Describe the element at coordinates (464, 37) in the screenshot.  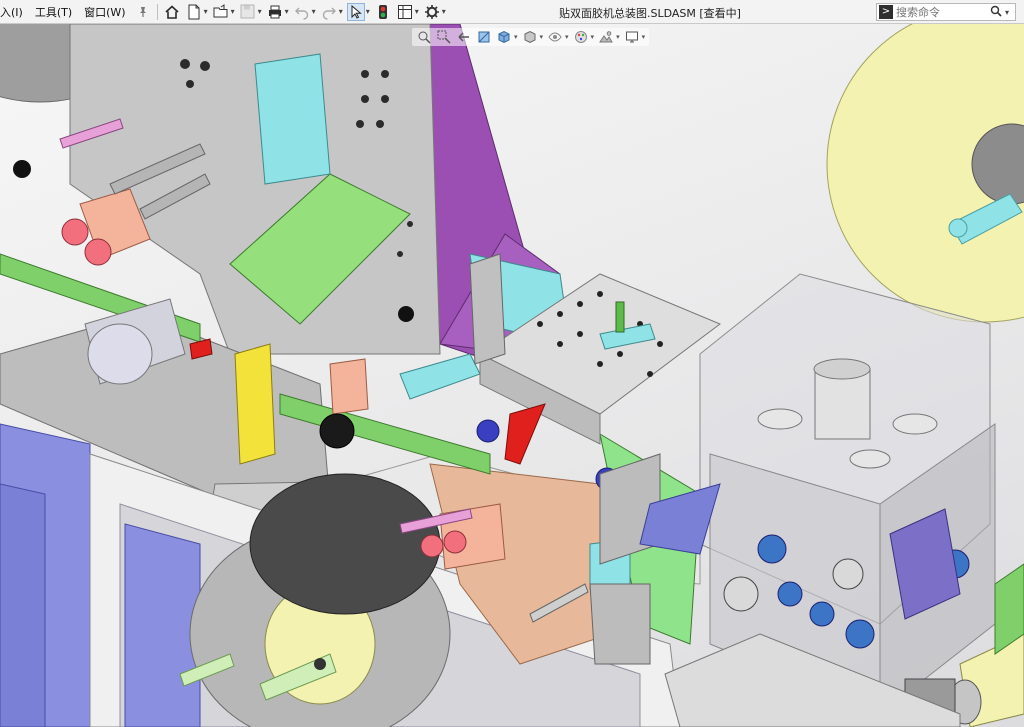
I see `previous-view-icon` at that location.